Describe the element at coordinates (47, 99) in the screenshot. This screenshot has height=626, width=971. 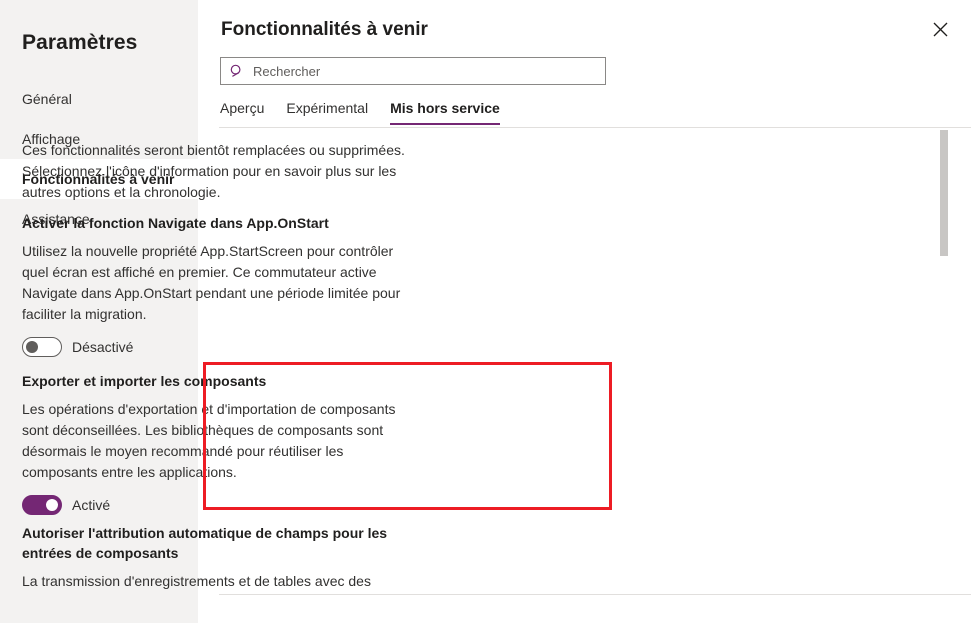
I see `sidebar-item-label: Général` at that location.